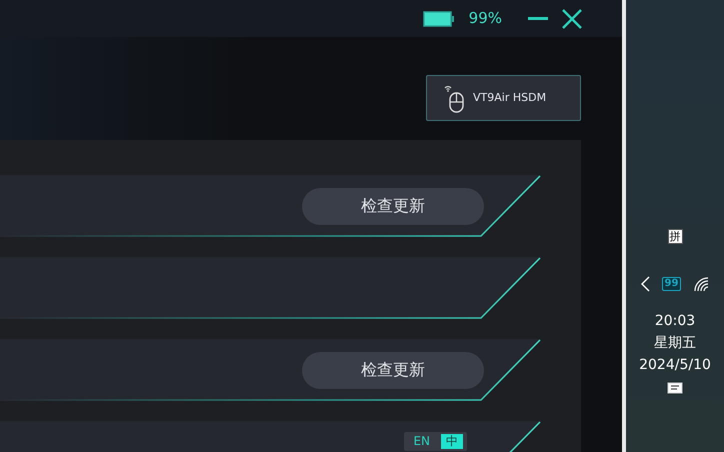  I want to click on wifi-icon, so click(701, 284).